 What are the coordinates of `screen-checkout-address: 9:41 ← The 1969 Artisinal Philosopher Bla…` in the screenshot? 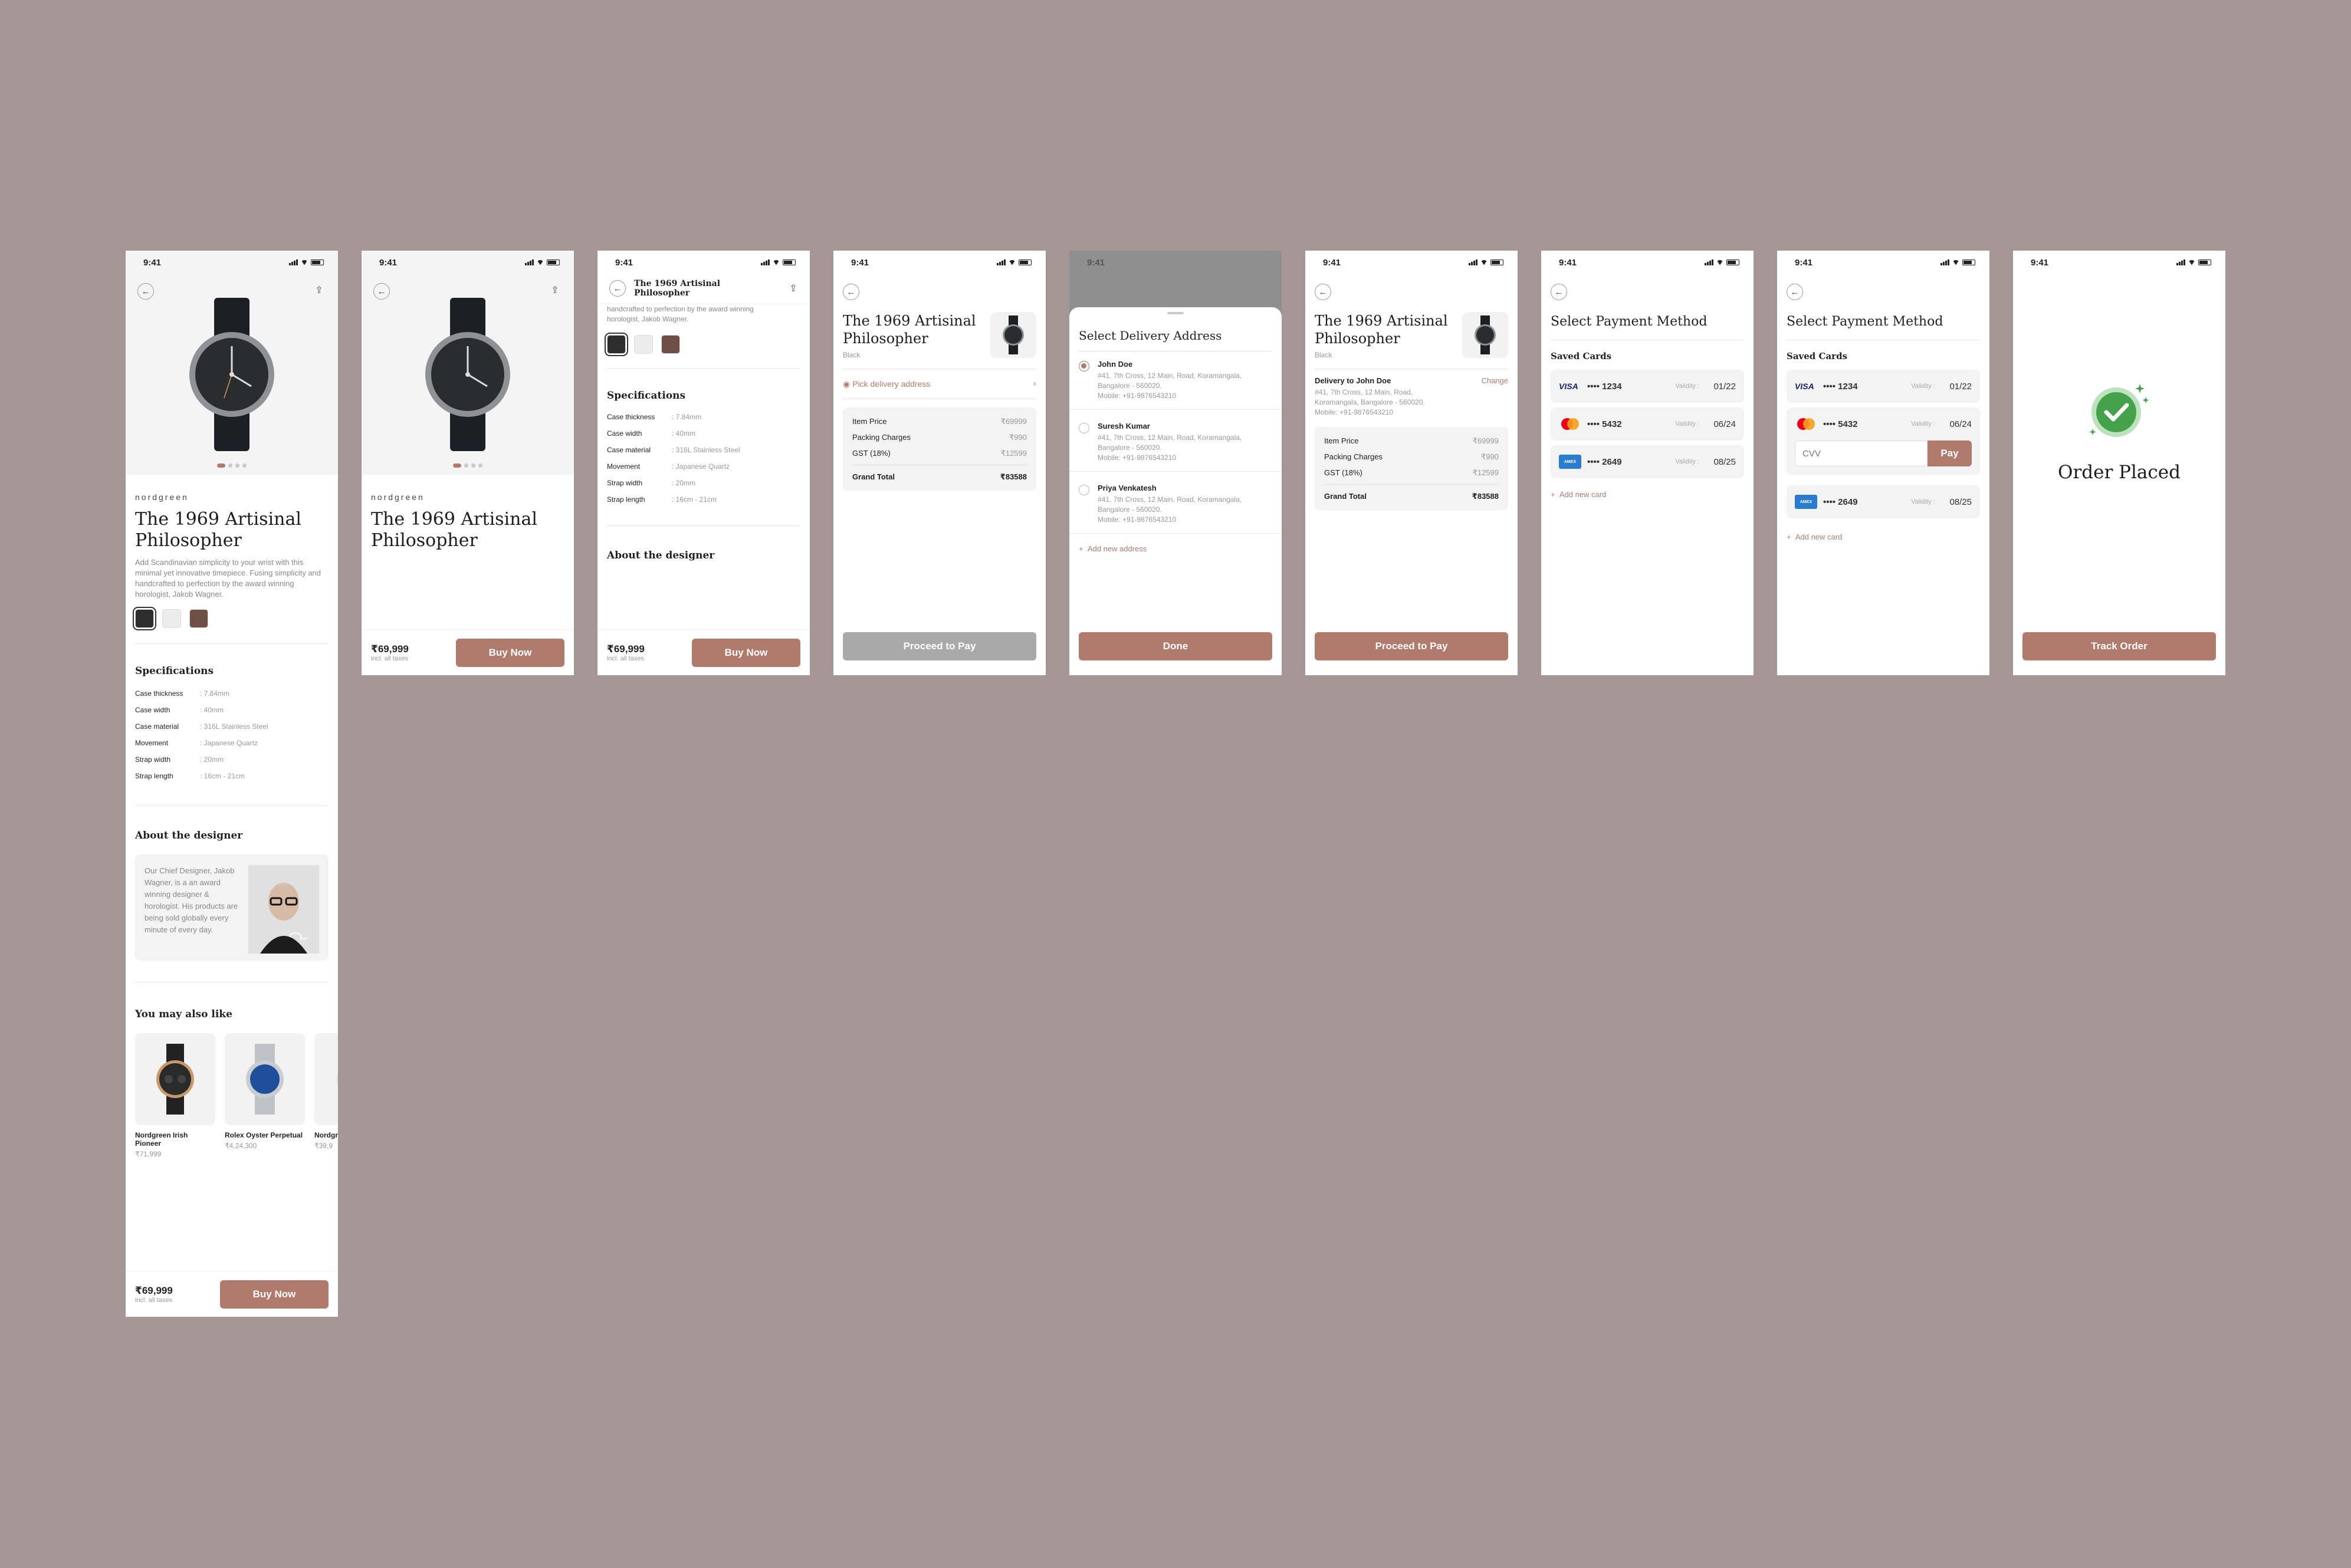 It's located at (1411, 463).